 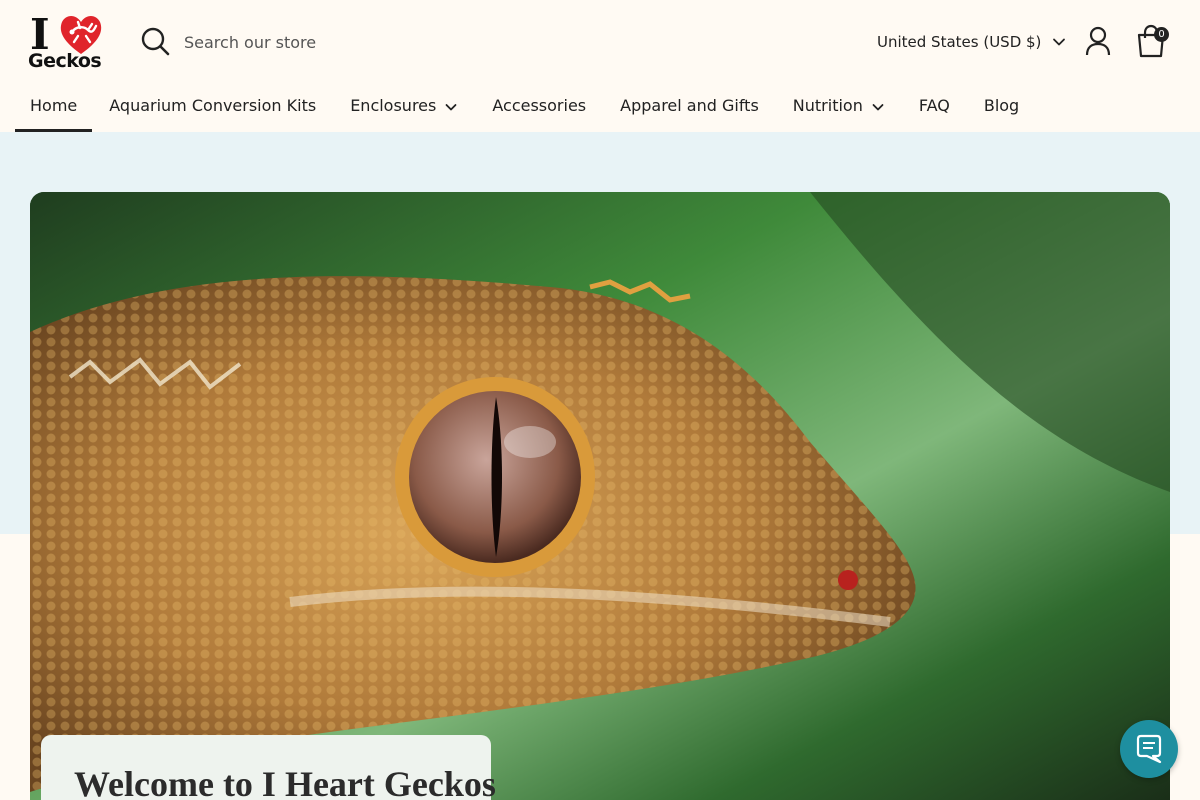 What do you see at coordinates (959, 42) in the screenshot?
I see `currency-label: United States (USD $)` at bounding box center [959, 42].